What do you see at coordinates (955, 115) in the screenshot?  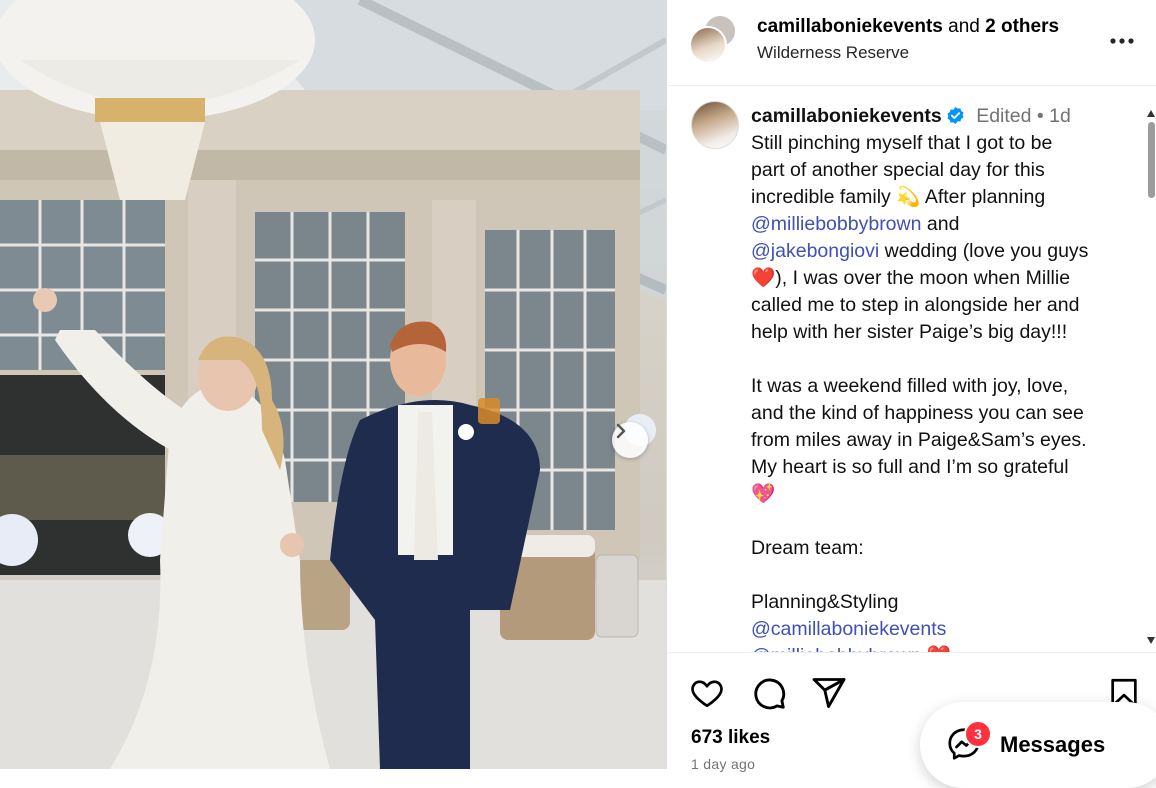 I see `verified-badge-icon` at bounding box center [955, 115].